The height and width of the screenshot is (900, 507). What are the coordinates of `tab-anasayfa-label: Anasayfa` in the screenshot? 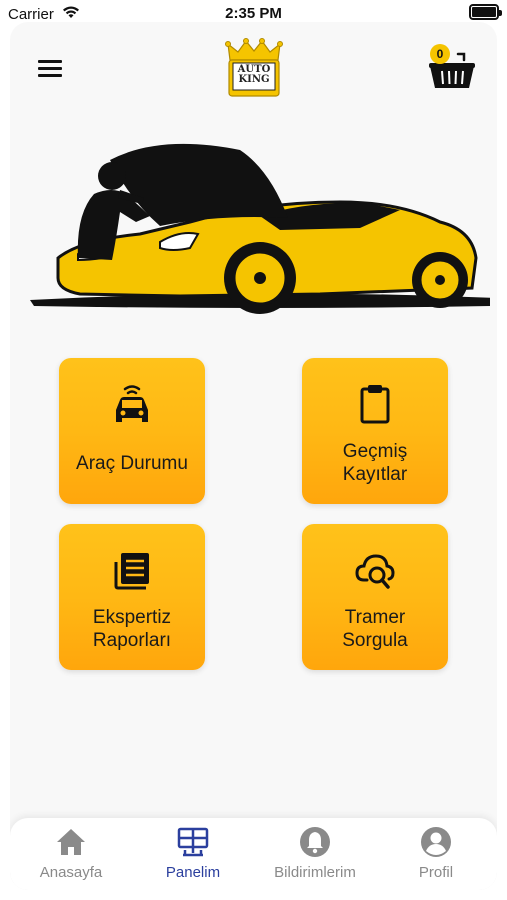 It's located at (71, 872).